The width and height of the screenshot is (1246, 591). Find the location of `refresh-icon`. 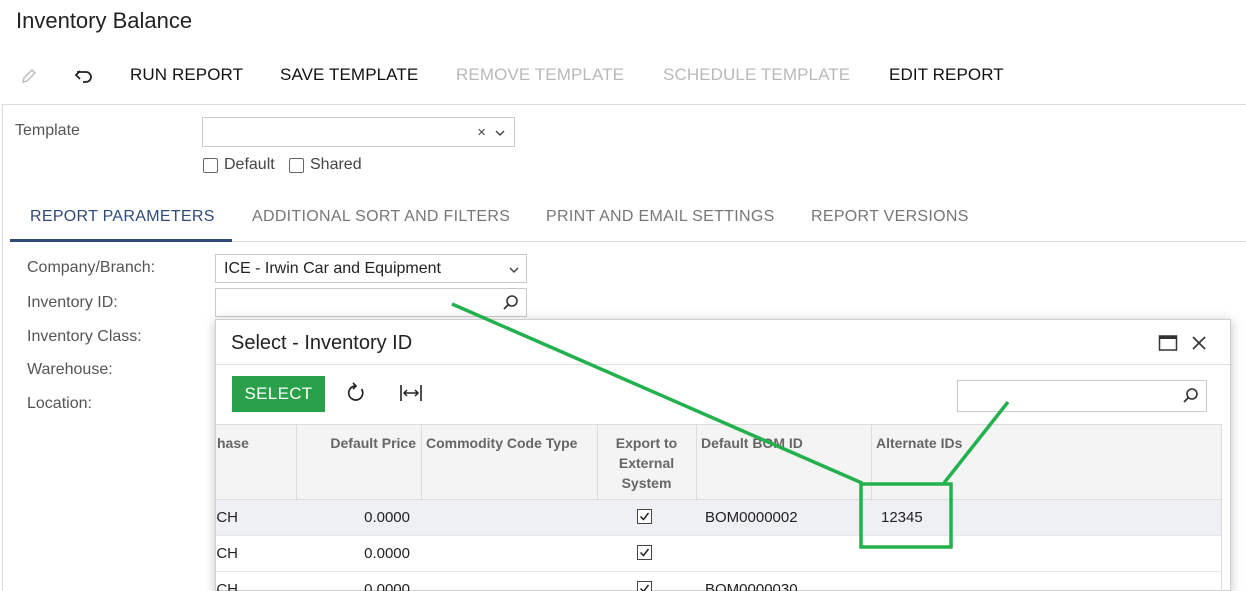

refresh-icon is located at coordinates (356, 395).